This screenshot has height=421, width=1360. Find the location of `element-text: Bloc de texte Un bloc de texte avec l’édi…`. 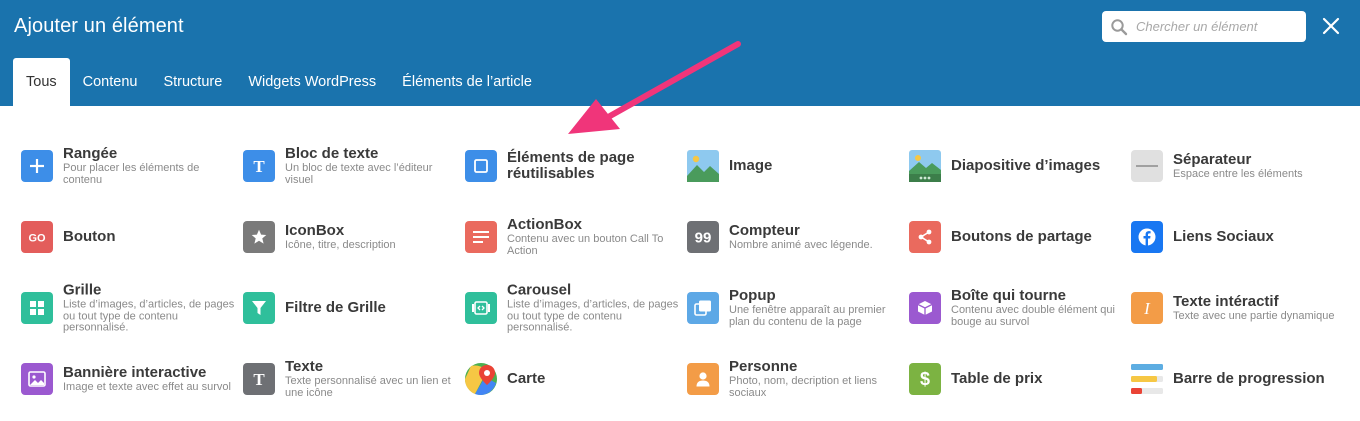

element-text: Bloc de texte Un bloc de texte avec l’édi… is located at coordinates (374, 166).